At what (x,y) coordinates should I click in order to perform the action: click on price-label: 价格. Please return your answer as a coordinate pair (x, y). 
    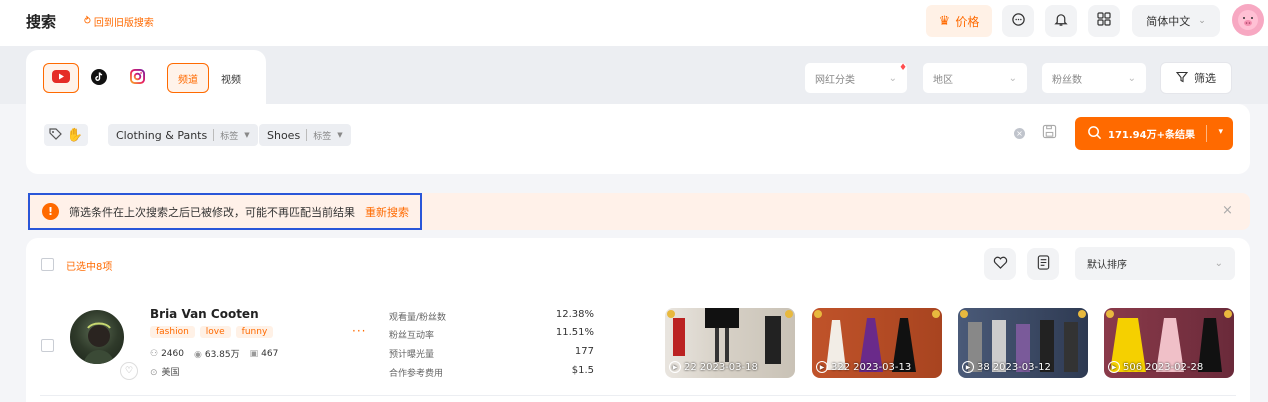
    Looking at the image, I should click on (967, 21).